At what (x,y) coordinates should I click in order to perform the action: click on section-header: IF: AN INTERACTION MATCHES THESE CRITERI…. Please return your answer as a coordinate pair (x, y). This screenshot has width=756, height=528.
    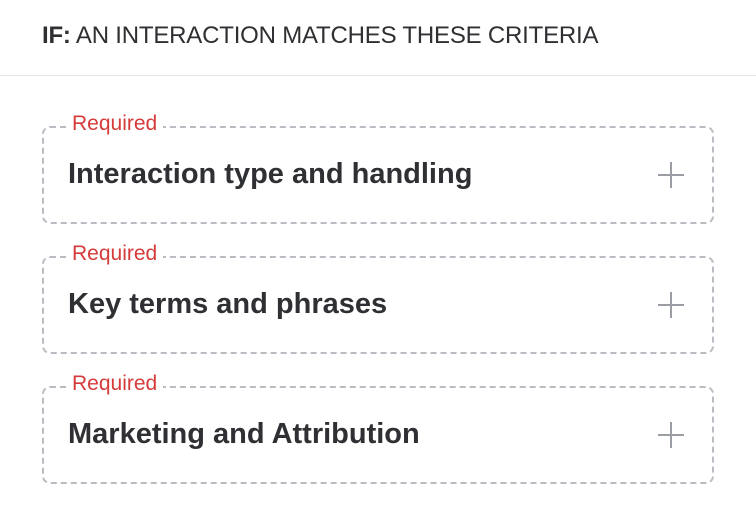
    Looking at the image, I should click on (378, 38).